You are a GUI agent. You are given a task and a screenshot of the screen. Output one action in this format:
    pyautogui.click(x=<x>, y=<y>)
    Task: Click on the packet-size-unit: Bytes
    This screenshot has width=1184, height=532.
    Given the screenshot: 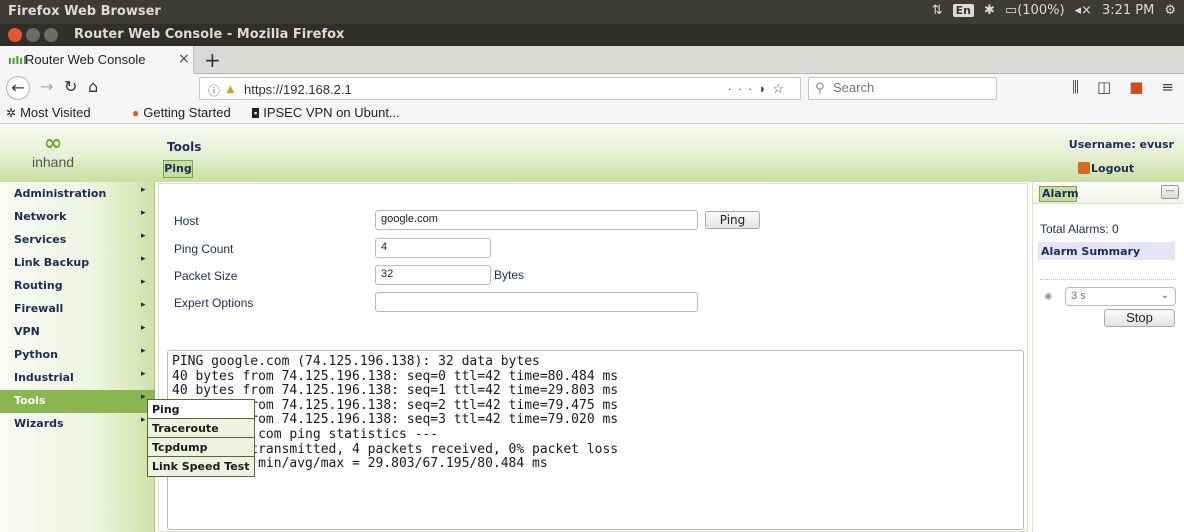 What is the action you would take?
    pyautogui.click(x=509, y=275)
    